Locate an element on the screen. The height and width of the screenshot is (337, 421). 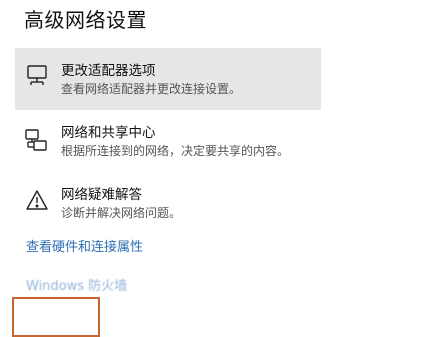
page-title: 高级网络设置 is located at coordinates (85, 20).